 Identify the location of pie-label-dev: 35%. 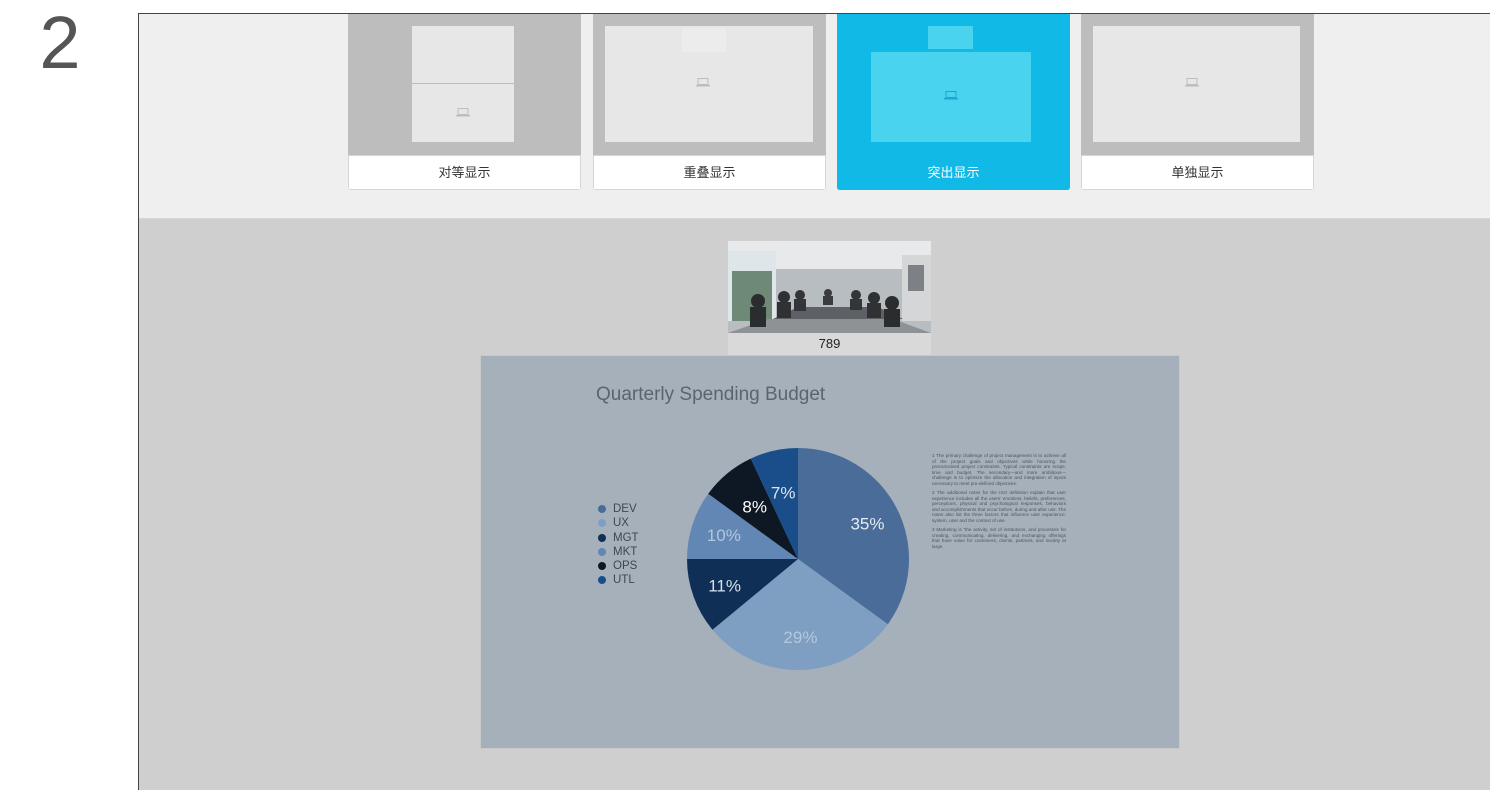
(867, 524).